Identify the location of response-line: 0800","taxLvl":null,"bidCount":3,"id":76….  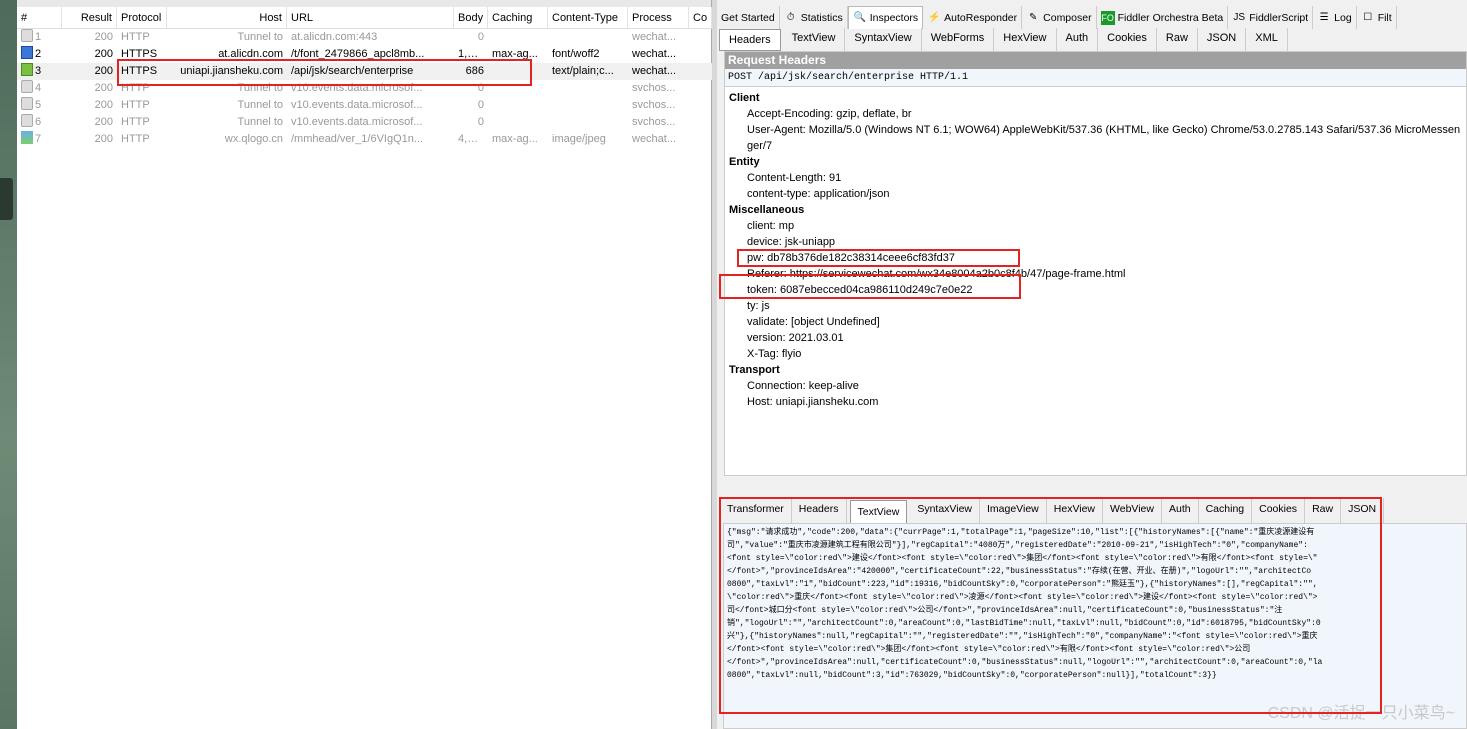
(972, 675).